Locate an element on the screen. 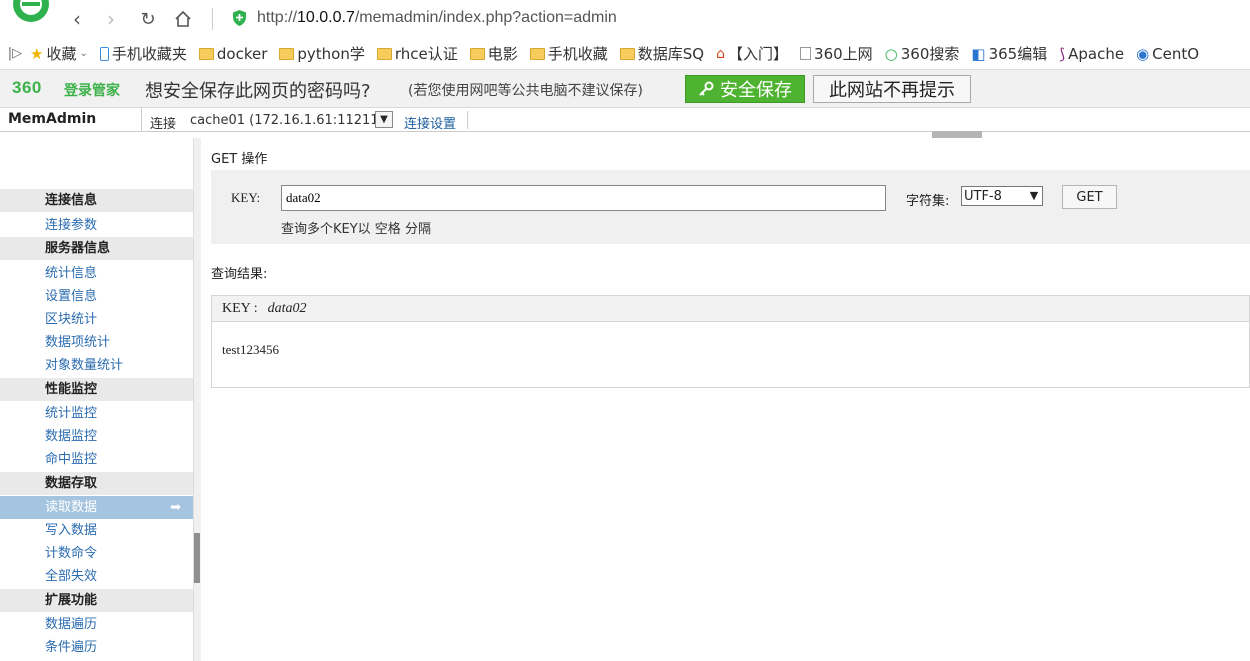 The width and height of the screenshot is (1250, 661). result-label: 查询结果: is located at coordinates (239, 274).